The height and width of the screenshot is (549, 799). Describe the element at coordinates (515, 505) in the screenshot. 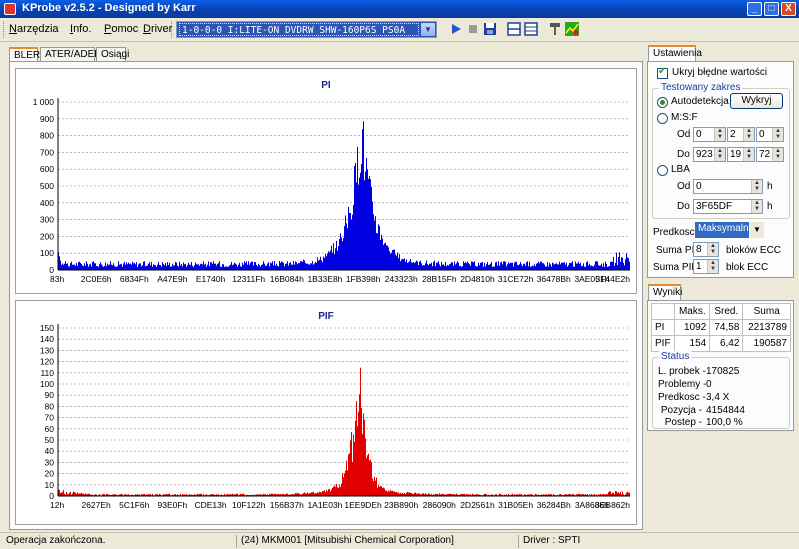

I see `x-tick-label: 31B05Eh` at that location.